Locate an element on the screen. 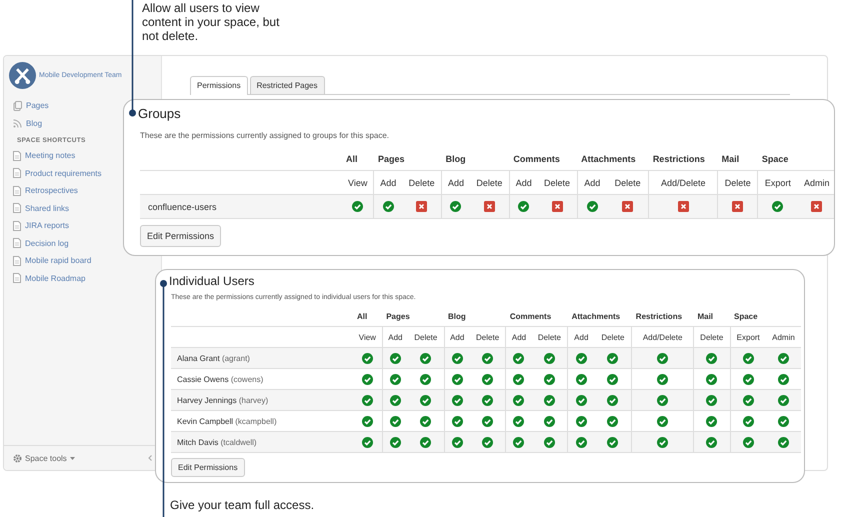  space-tools-menu: Space tools is located at coordinates (46, 458).